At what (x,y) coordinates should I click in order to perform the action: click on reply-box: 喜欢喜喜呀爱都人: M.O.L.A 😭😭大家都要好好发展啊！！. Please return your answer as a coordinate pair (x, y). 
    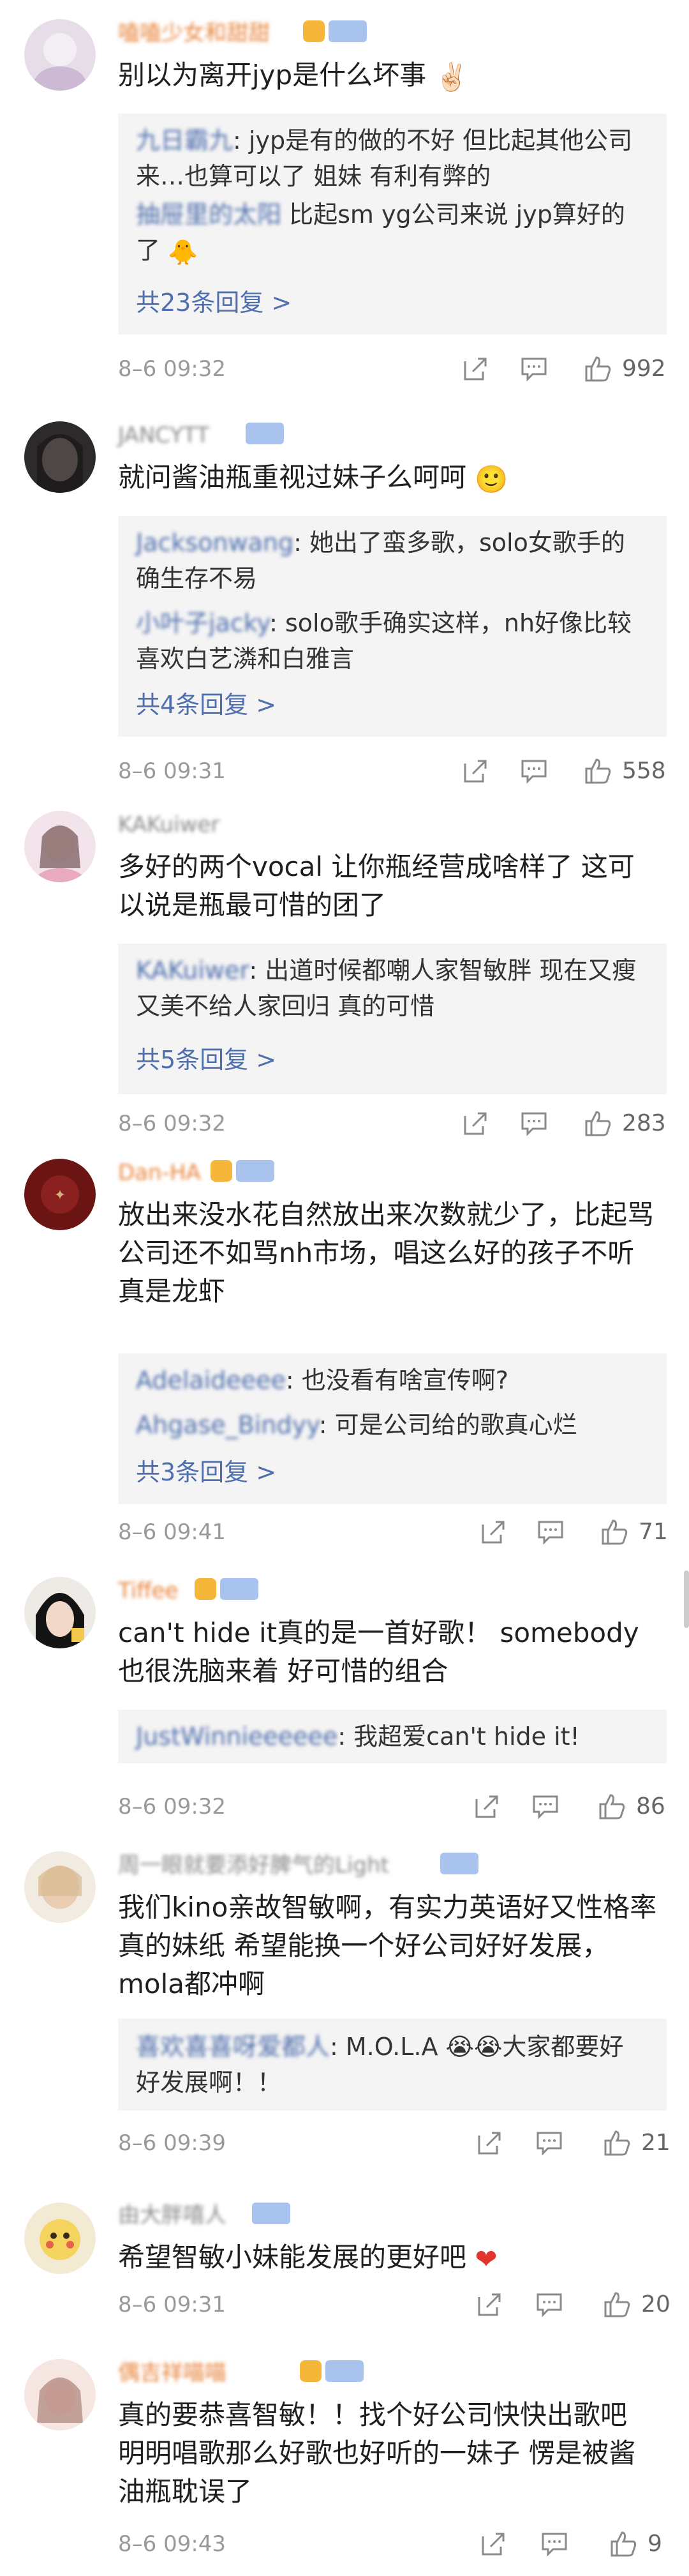
    Looking at the image, I should click on (392, 2065).